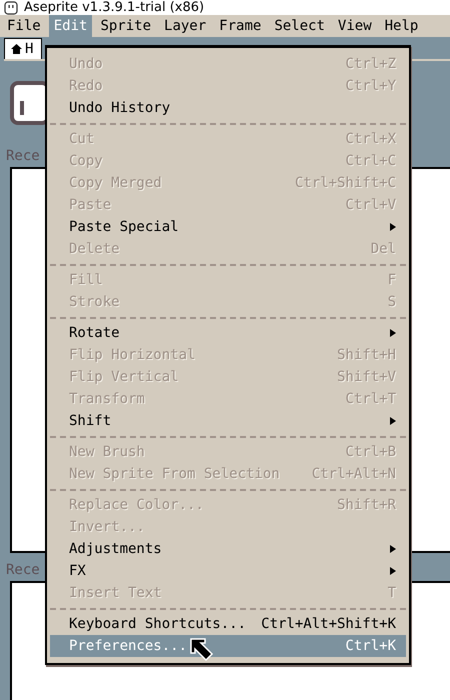  What do you see at coordinates (228, 333) in the screenshot?
I see `menu-item: Rotate` at bounding box center [228, 333].